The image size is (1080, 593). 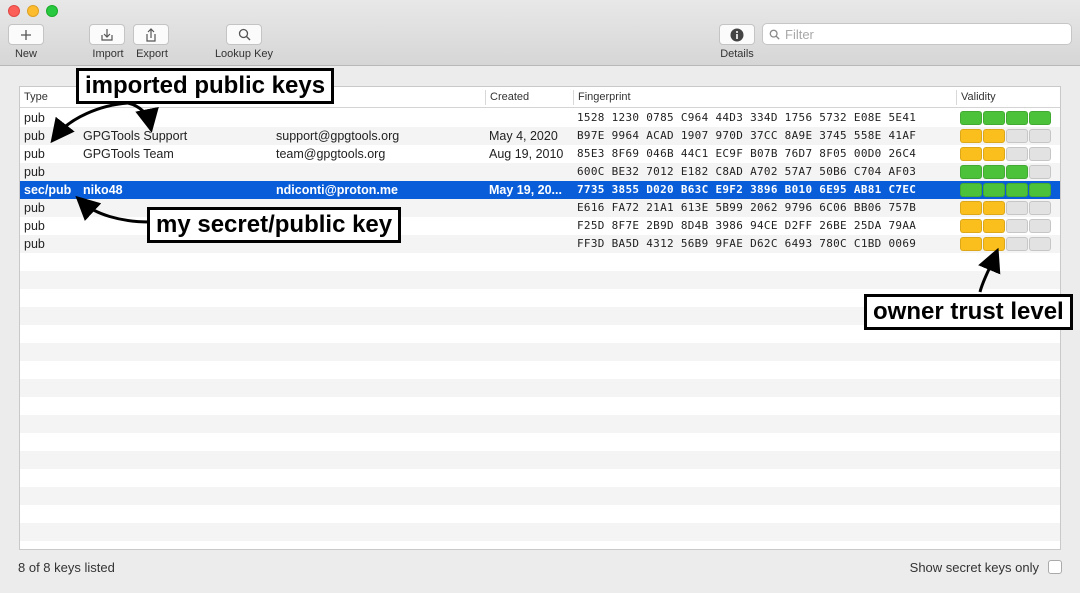 What do you see at coordinates (338, 136) in the screenshot?
I see `cell-email: support@gpgtools.org` at bounding box center [338, 136].